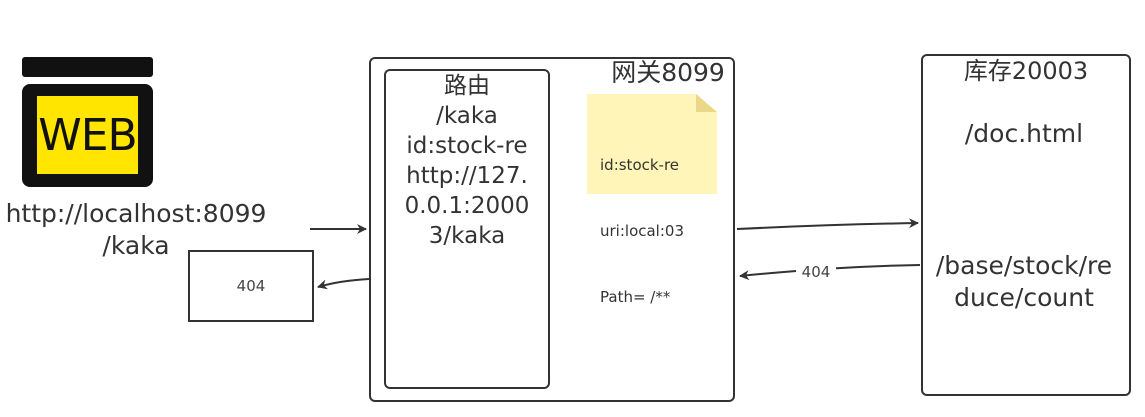  Describe the element at coordinates (615, 254) in the screenshot. I see `connector-layer` at that location.